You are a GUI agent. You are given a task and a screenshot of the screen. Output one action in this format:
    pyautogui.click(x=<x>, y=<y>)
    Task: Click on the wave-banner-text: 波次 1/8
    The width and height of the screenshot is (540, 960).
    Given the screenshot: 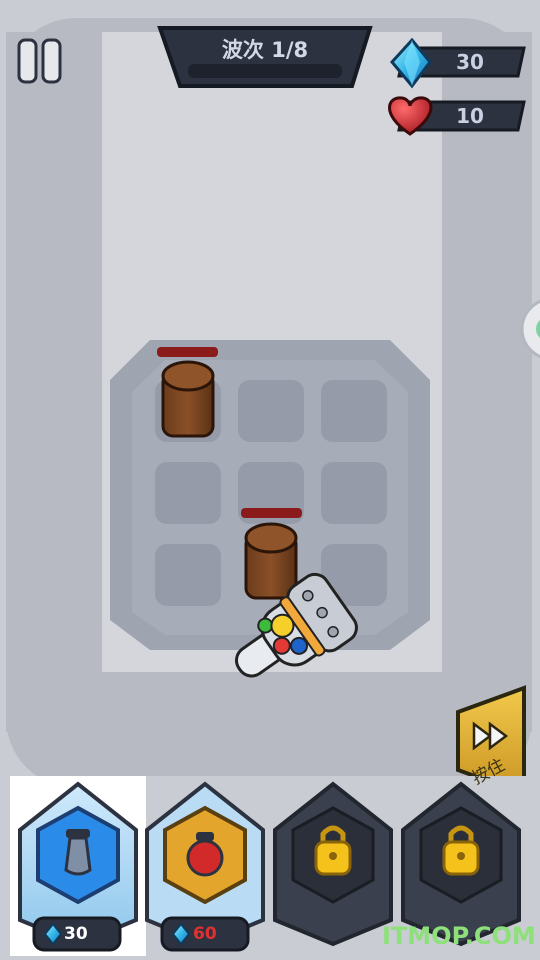 What is the action you would take?
    pyautogui.click(x=265, y=48)
    